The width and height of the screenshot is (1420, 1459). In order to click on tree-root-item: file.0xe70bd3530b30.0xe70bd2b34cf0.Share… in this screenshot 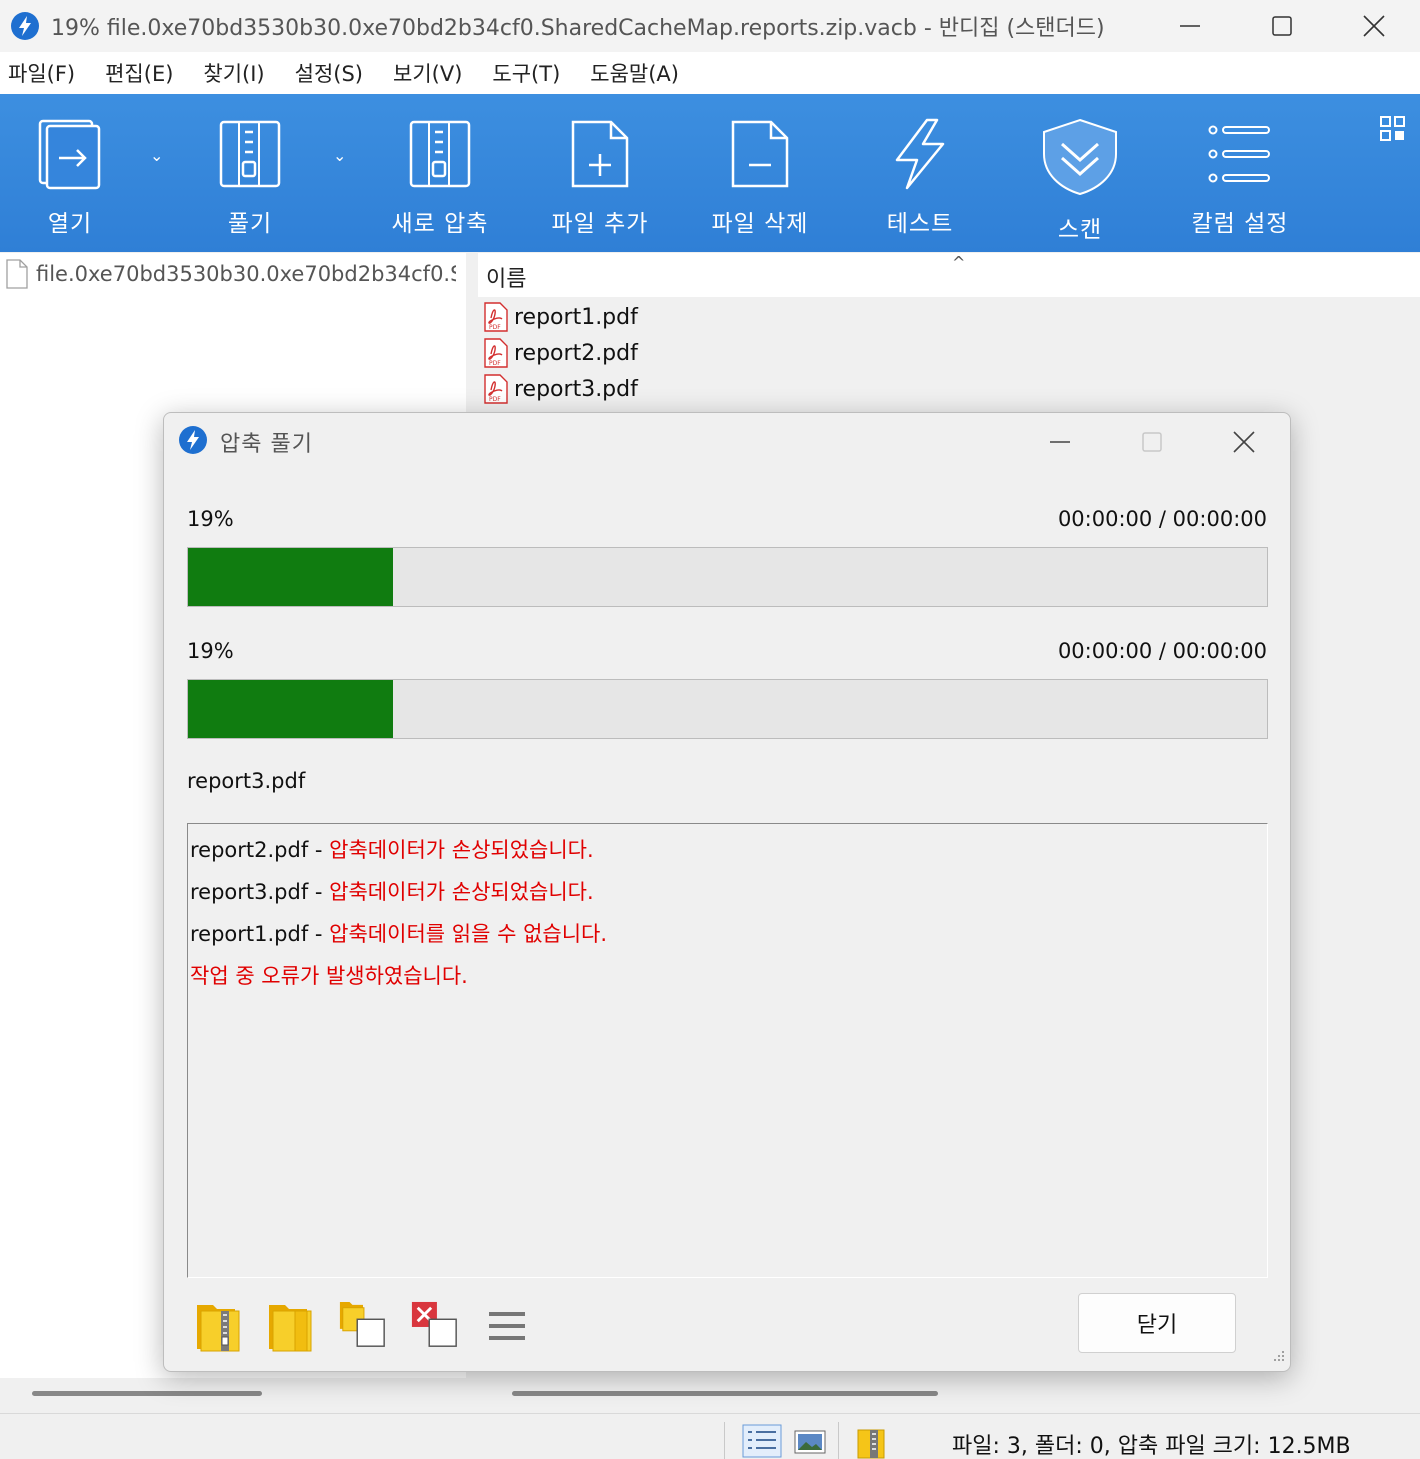, I will do `click(231, 274)`.